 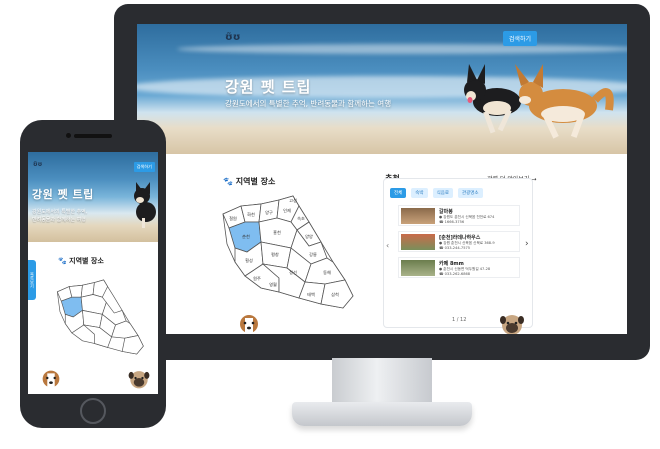 What do you see at coordinates (382, 382) in the screenshot?
I see `monitor-stand` at bounding box center [382, 382].